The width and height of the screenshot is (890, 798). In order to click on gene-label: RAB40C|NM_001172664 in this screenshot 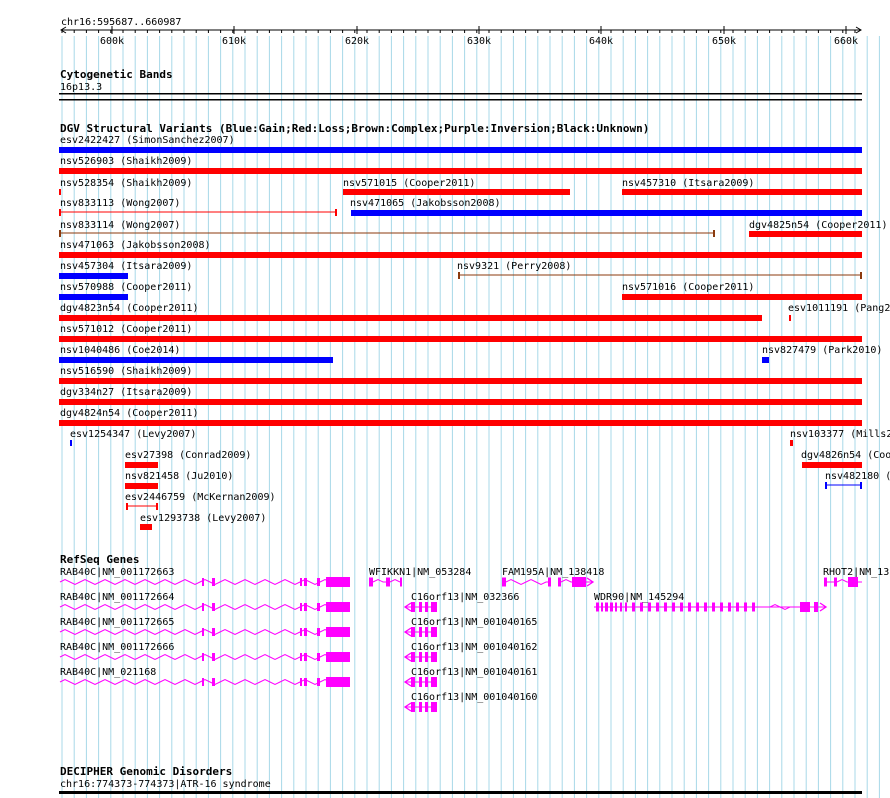, I will do `click(117, 597)`.